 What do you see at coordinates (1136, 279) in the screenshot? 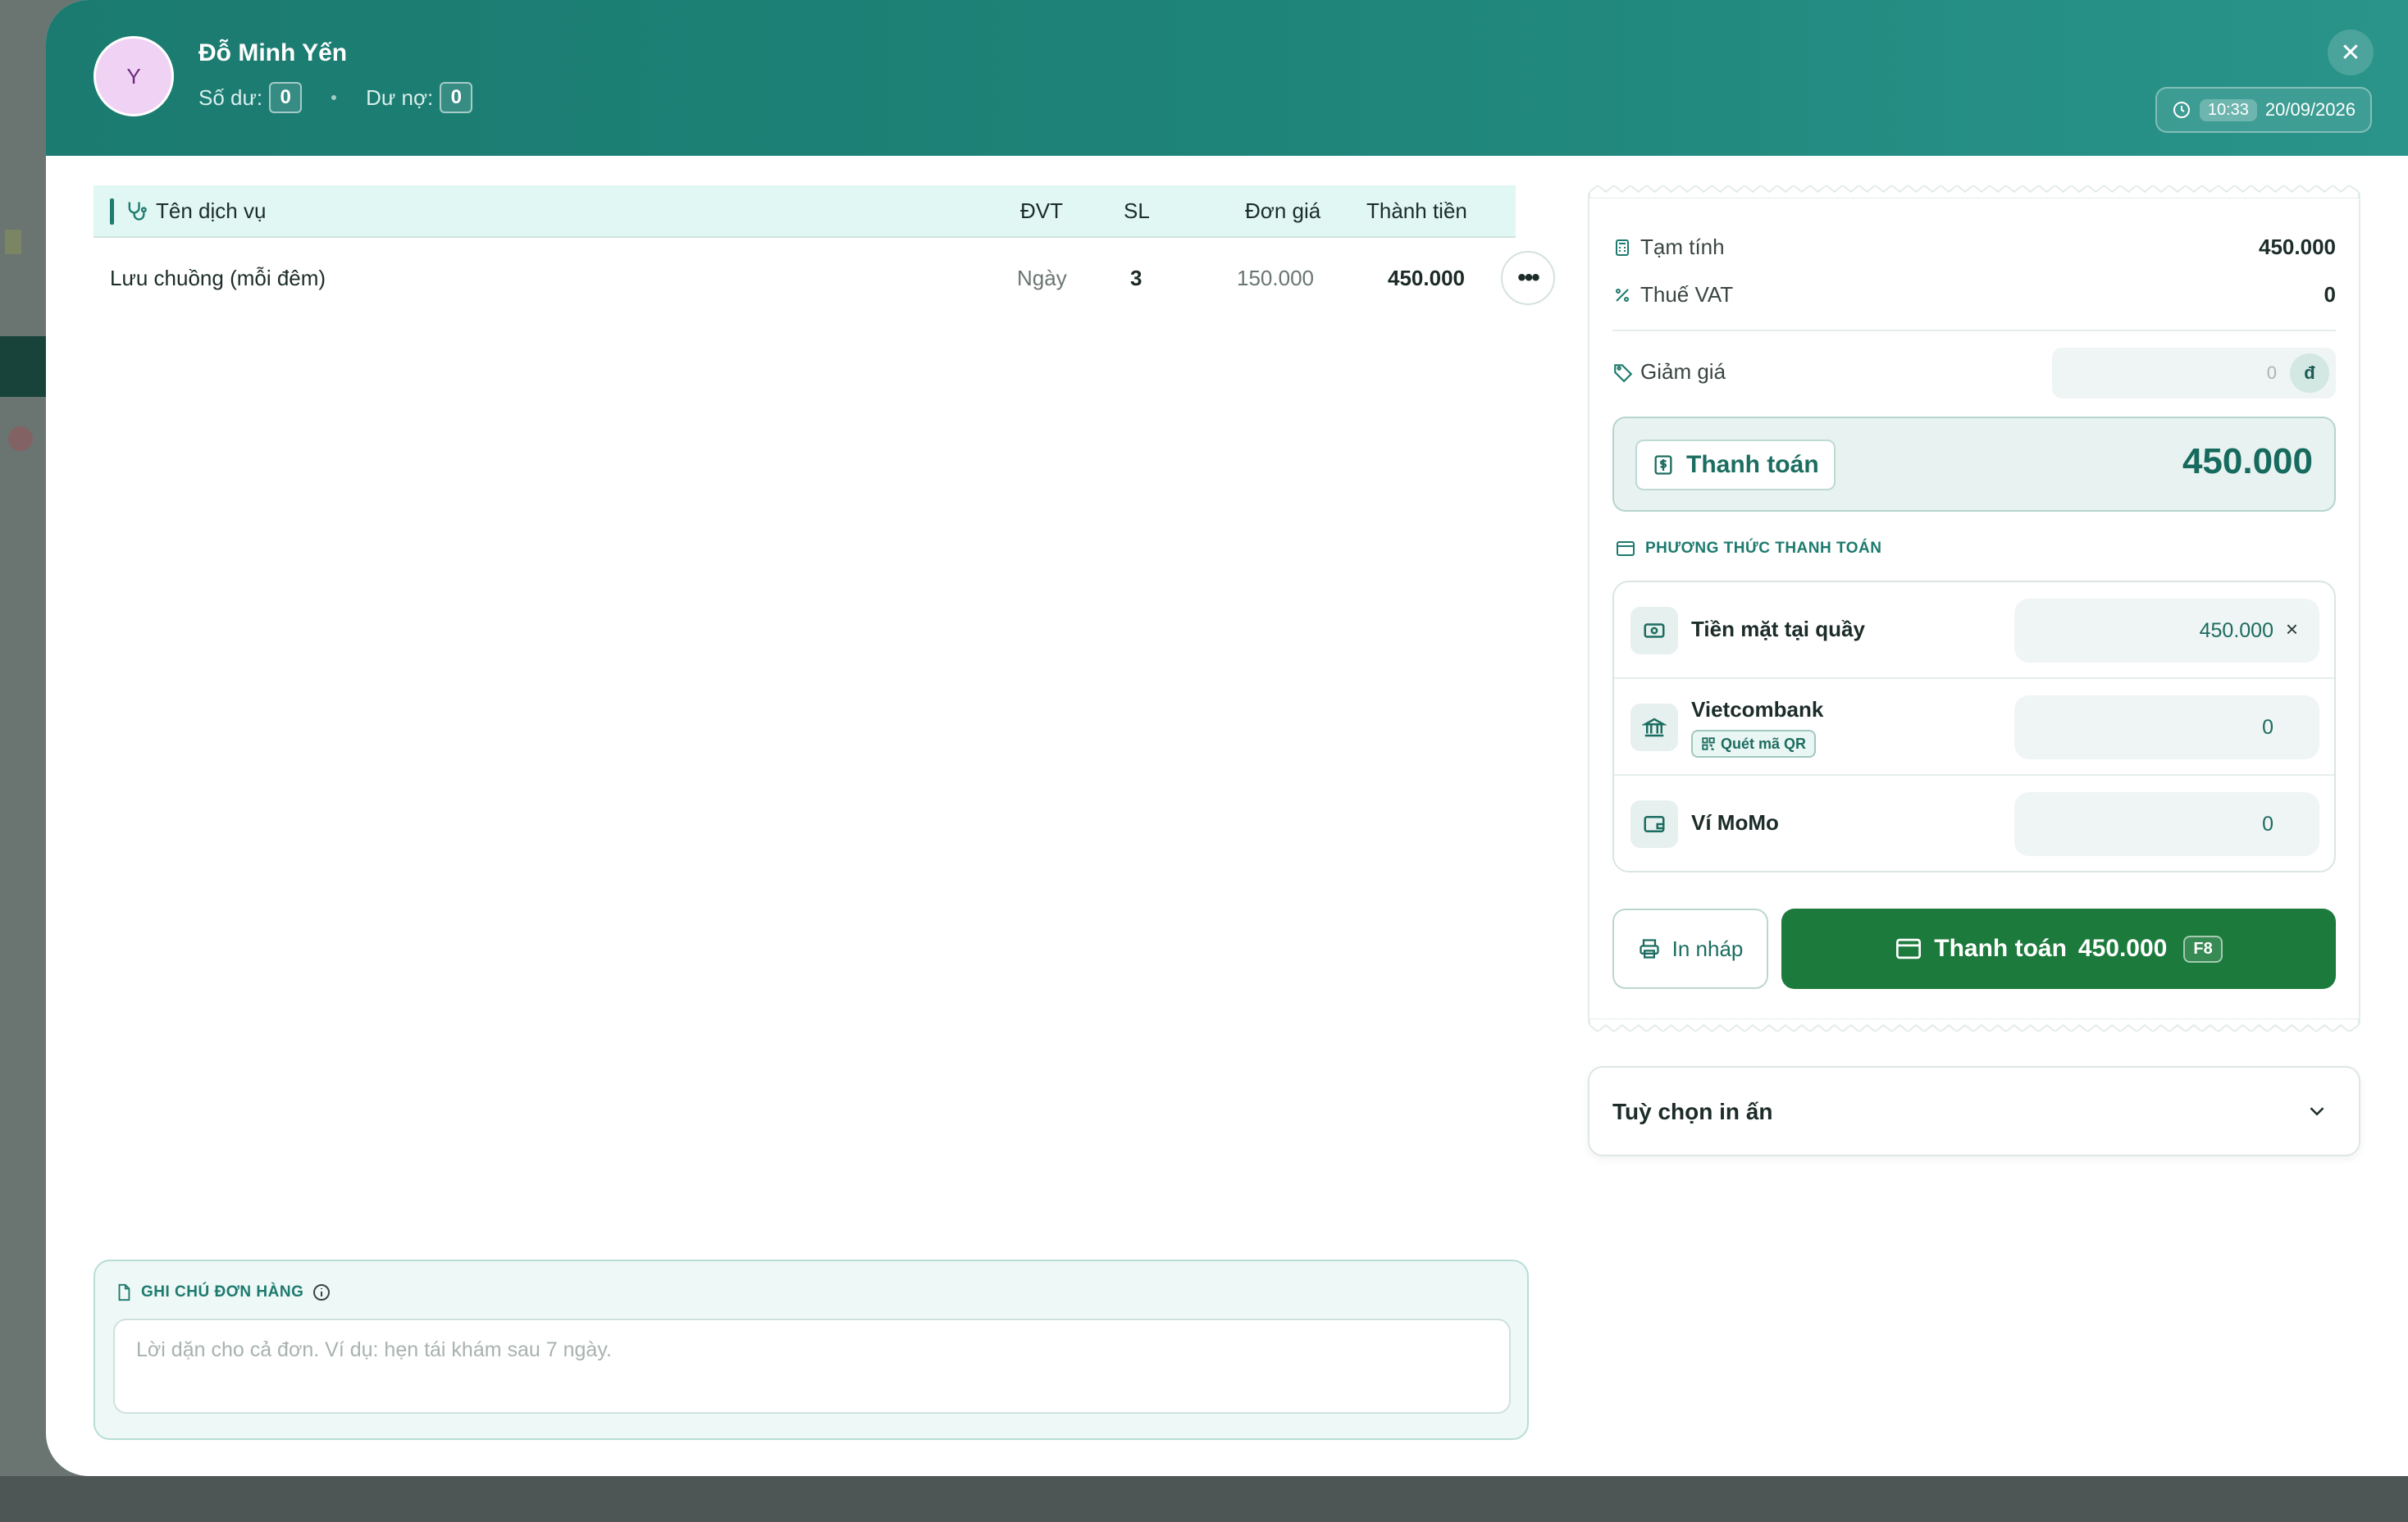
I see `row-qty: 3` at bounding box center [1136, 279].